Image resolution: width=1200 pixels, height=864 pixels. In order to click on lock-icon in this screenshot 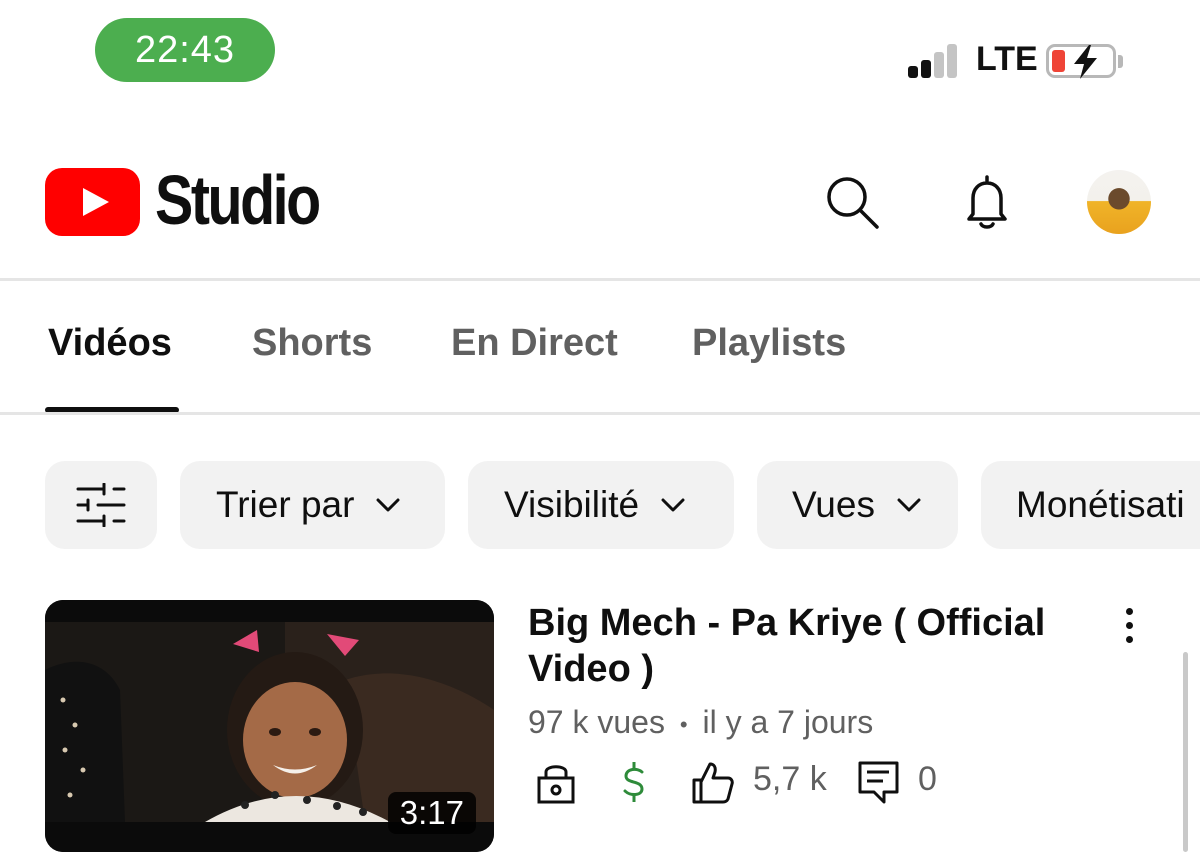, I will do `click(556, 782)`.